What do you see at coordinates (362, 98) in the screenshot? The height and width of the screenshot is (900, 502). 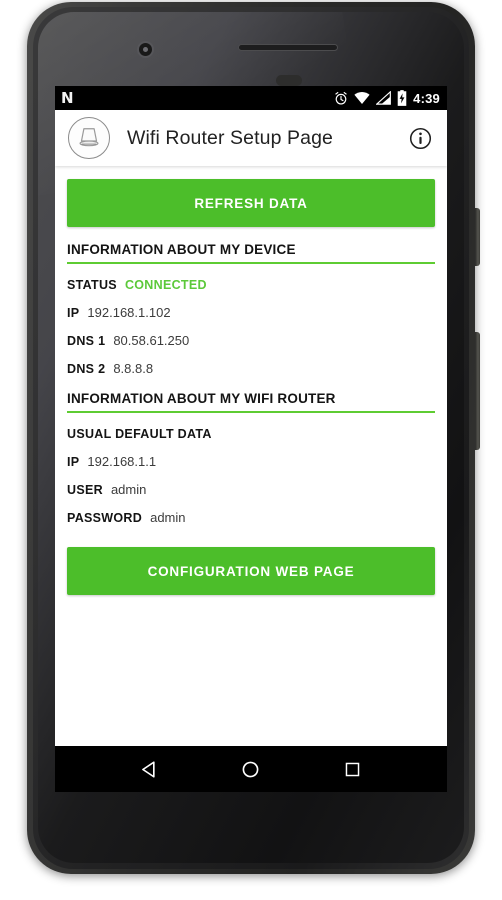 I see `wifi-icon` at bounding box center [362, 98].